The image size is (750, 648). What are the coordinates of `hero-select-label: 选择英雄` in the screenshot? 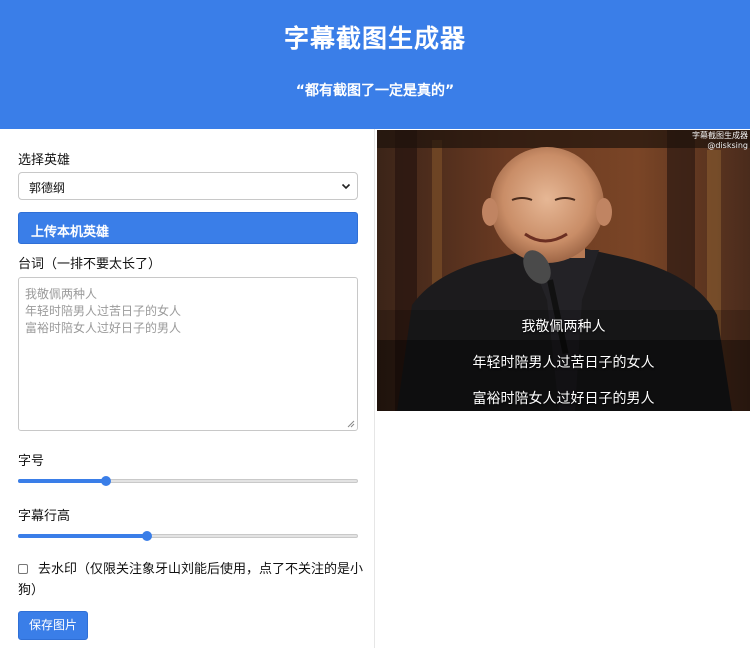 It's located at (44, 160).